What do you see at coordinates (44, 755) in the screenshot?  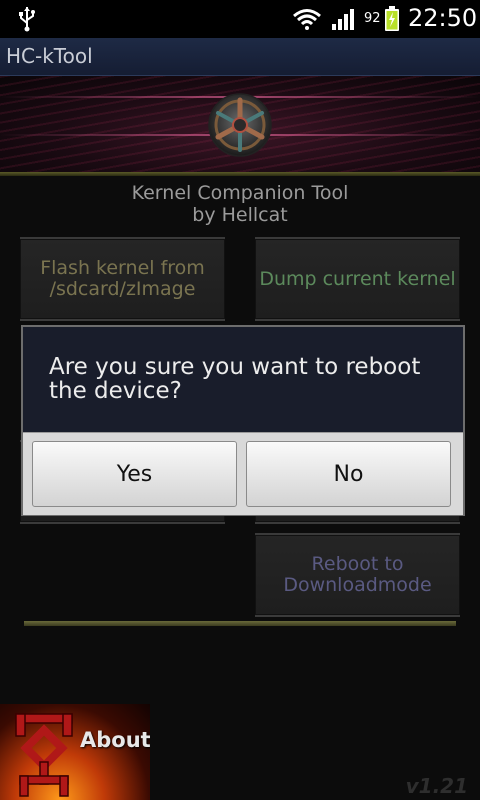 I see `about-logo-icon` at bounding box center [44, 755].